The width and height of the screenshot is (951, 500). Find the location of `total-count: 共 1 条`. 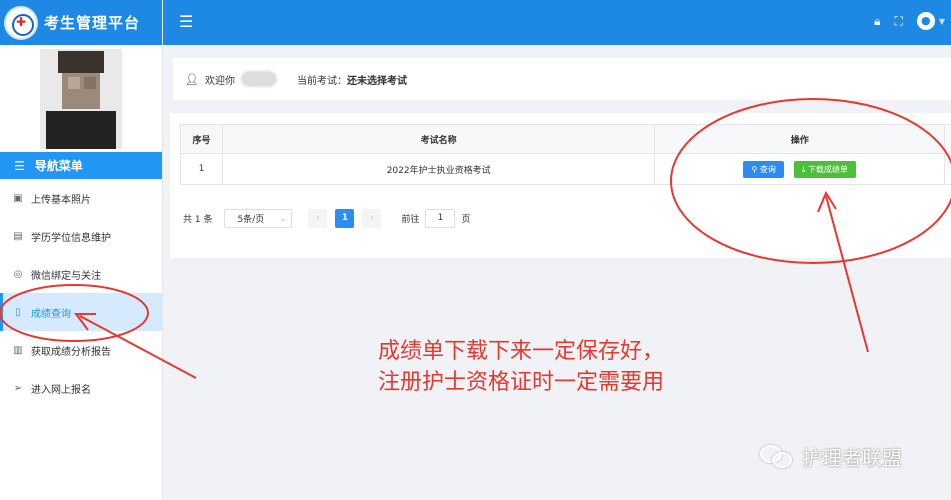

total-count: 共 1 条 is located at coordinates (198, 220).